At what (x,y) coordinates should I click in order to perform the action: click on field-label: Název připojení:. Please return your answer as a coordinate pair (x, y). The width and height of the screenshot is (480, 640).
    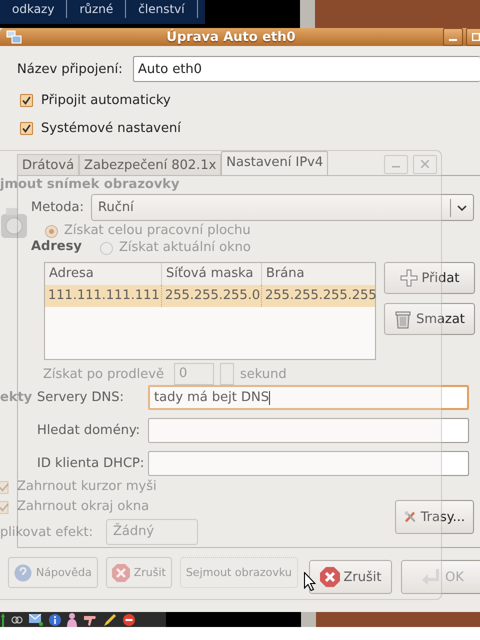
    Looking at the image, I should click on (70, 69).